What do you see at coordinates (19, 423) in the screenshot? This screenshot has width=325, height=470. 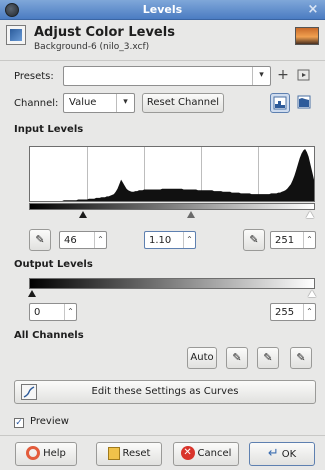 I see `preview-checkbox: ✓` at bounding box center [19, 423].